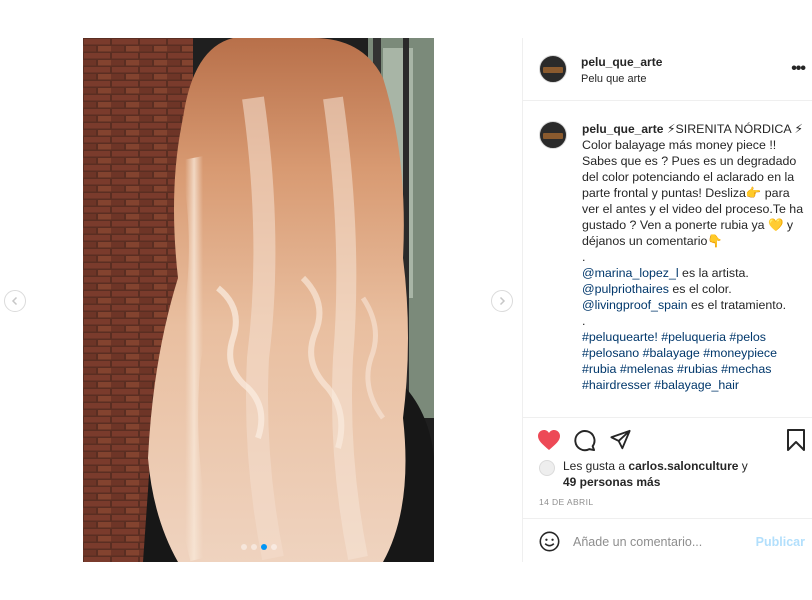 The width and height of the screenshot is (812, 600). Describe the element at coordinates (566, 502) in the screenshot. I see `post-date: 14 DE ABRIL` at that location.